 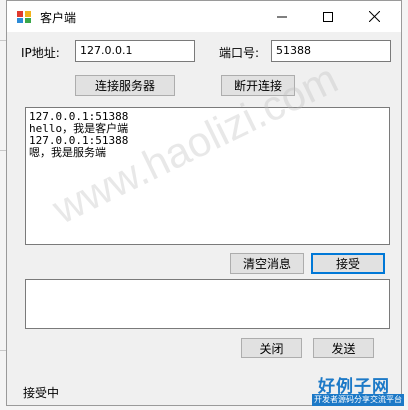 What do you see at coordinates (67, 152) in the screenshot?
I see `message-line: 嗯，我是服务端` at bounding box center [67, 152].